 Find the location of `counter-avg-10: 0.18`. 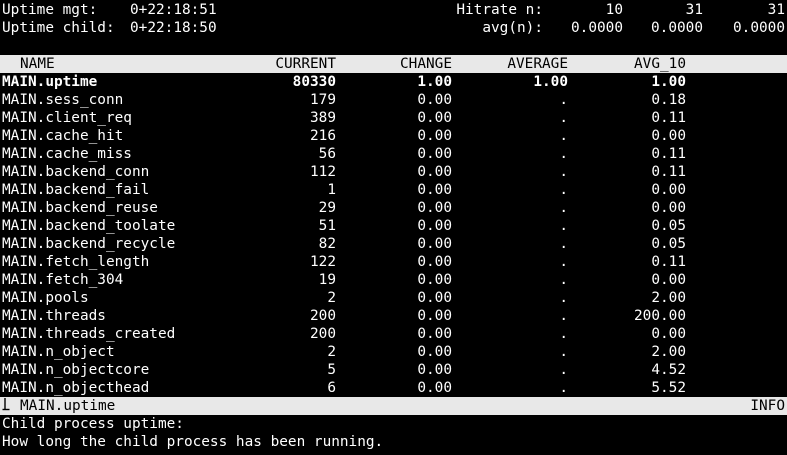

counter-avg-10: 0.18 is located at coordinates (668, 100).